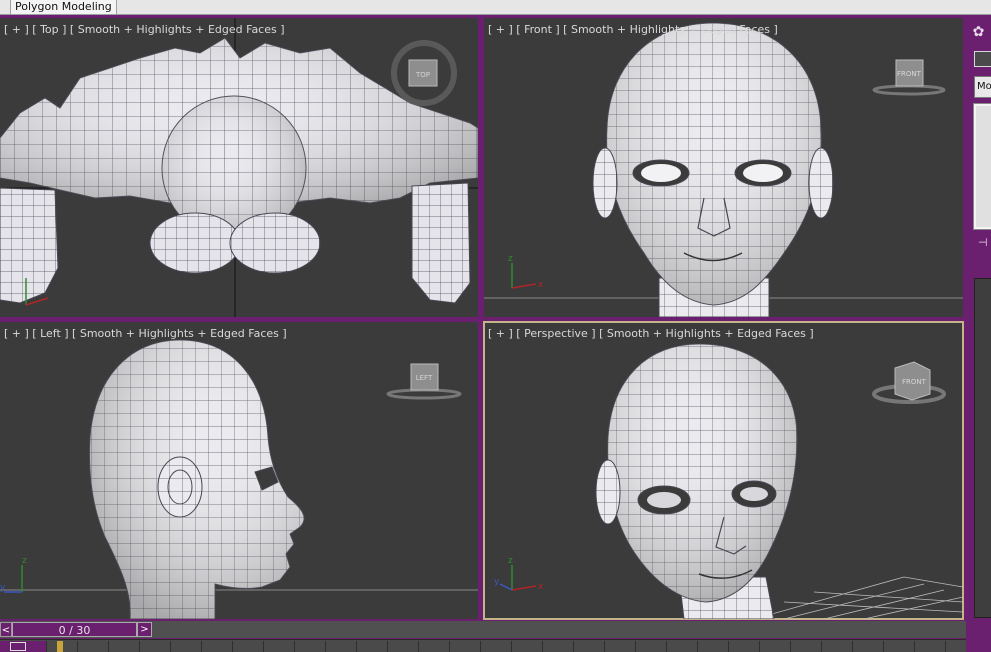 This screenshot has height=652, width=991. I want to click on axis-y-perspective: y, so click(497, 582).